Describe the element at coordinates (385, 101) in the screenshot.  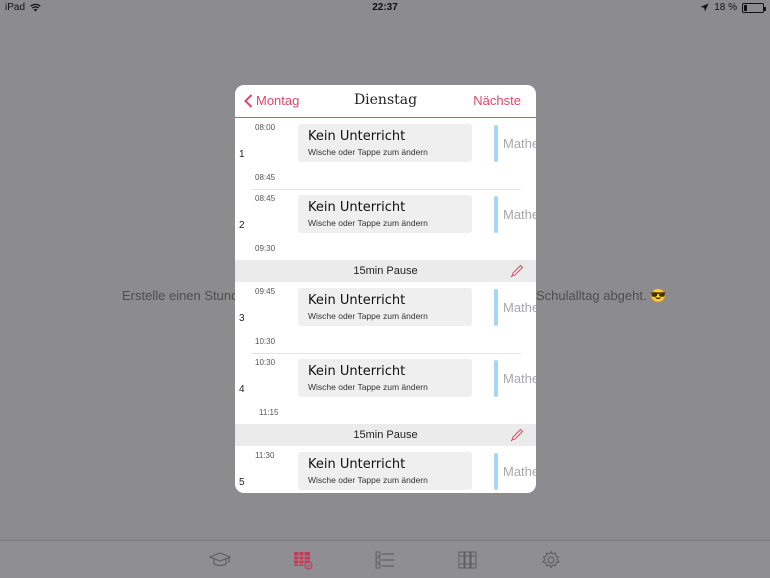
I see `modal-header: Montag Dienstag Nächste` at that location.